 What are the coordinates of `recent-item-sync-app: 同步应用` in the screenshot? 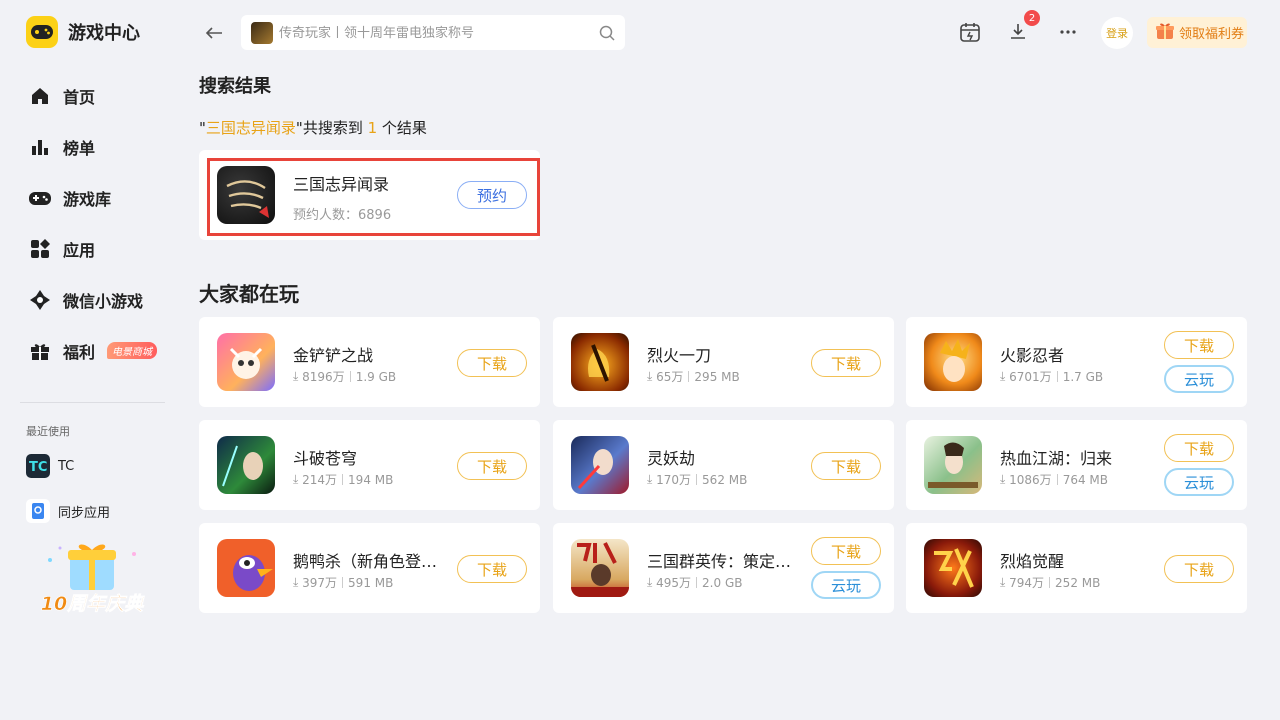 It's located at (68, 511).